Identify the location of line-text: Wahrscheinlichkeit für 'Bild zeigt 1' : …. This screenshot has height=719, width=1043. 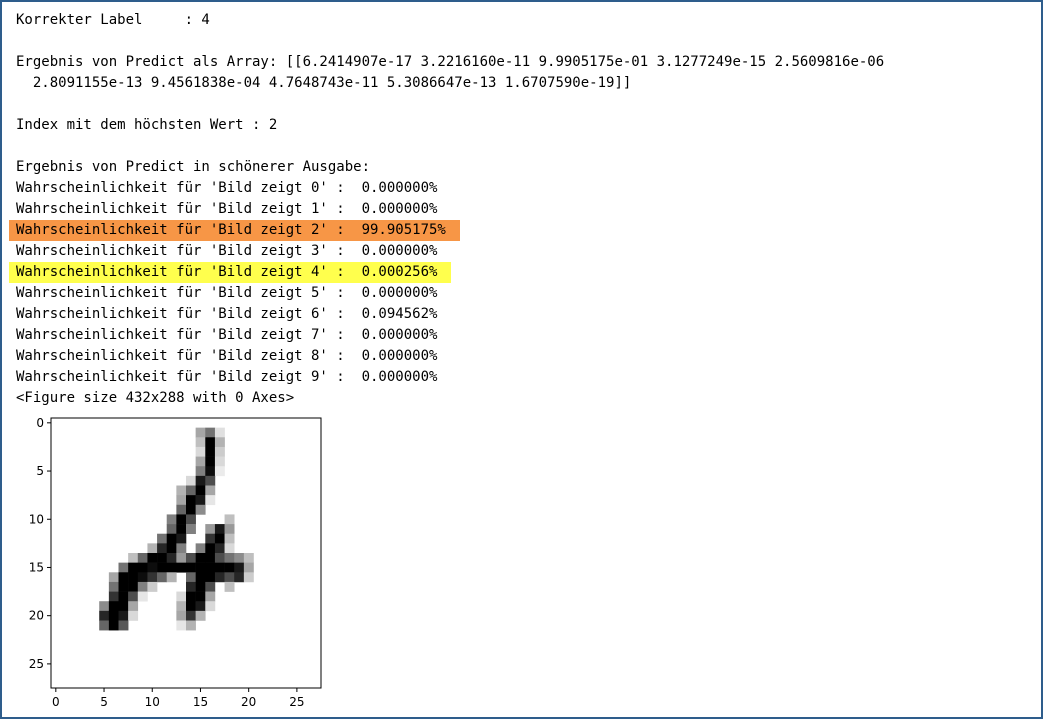
(227, 209).